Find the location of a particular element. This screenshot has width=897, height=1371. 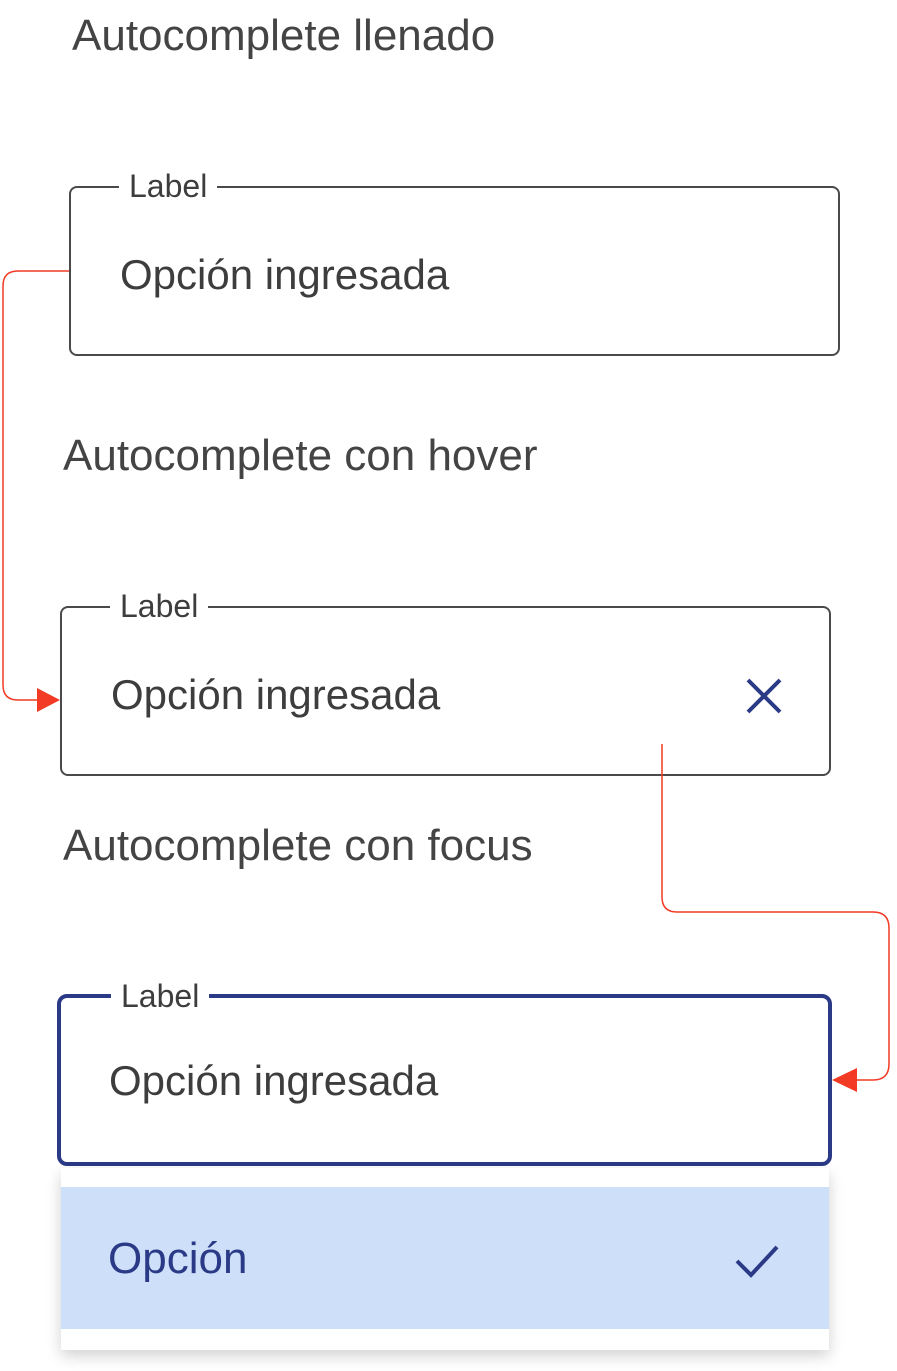

autocomplete-hover-field: Label Opción ingresada is located at coordinates (445, 682).